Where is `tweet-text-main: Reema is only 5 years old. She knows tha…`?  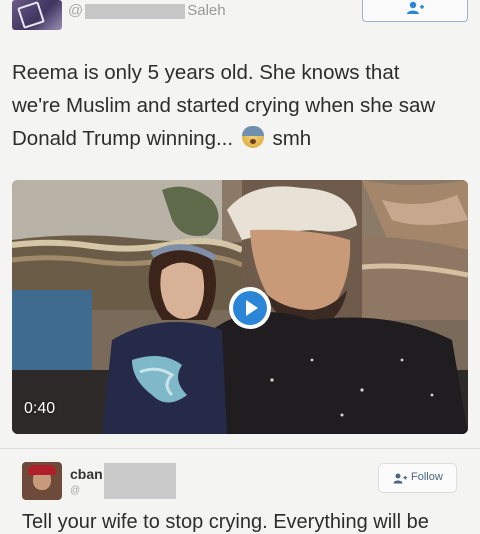 tweet-text-main: Reema is only 5 years old. She knows tha… is located at coordinates (224, 105).